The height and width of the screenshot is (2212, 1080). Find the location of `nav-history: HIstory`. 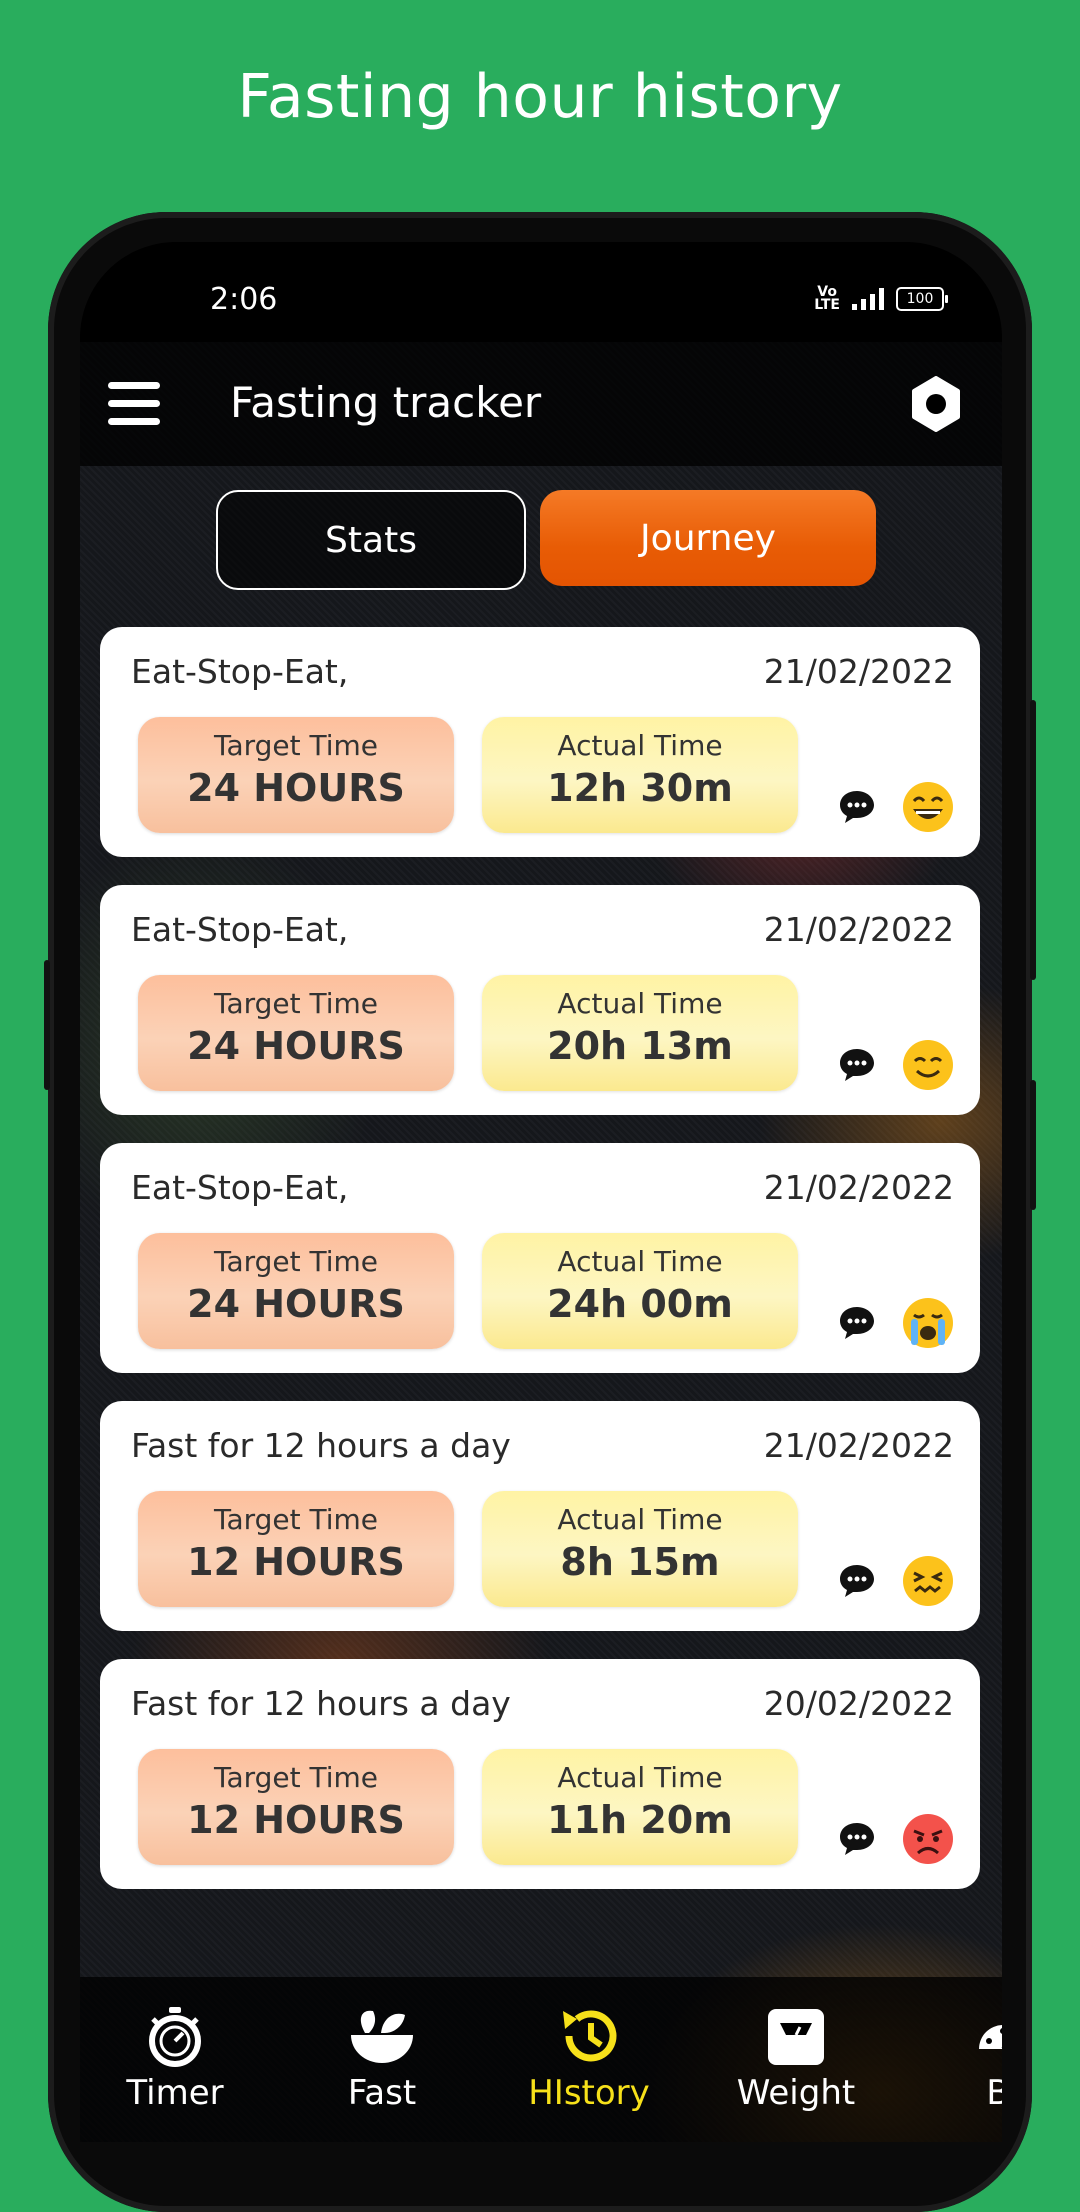

nav-history: HIstory is located at coordinates (589, 2059).